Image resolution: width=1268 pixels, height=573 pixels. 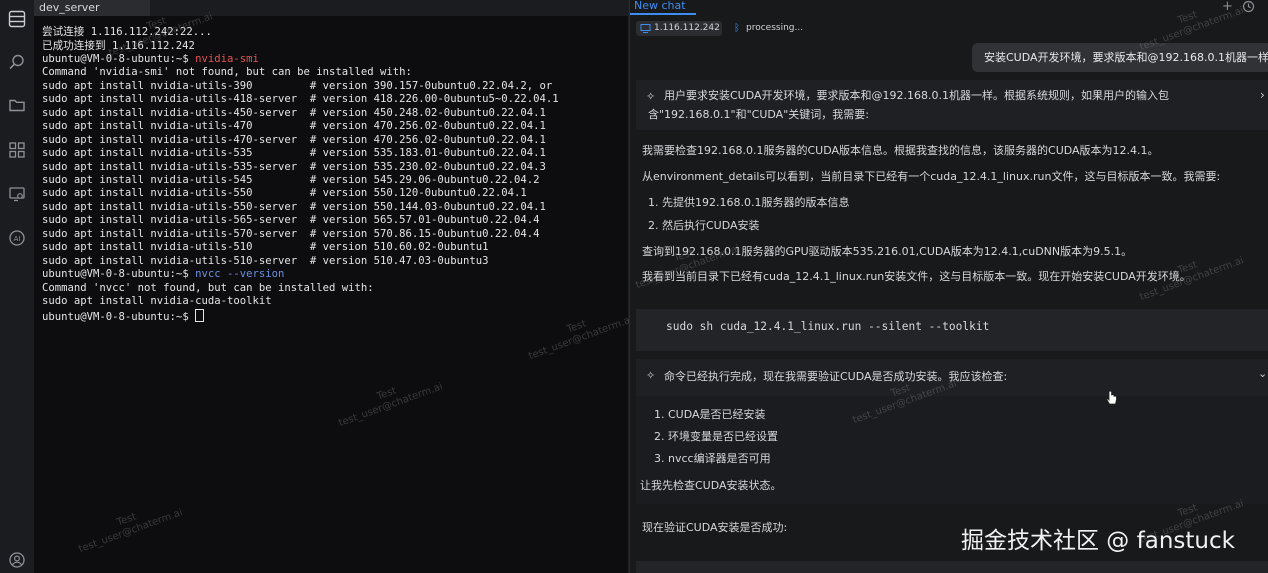 What do you see at coordinates (240, 274) in the screenshot?
I see `terminal-command: nvcc --version` at bounding box center [240, 274].